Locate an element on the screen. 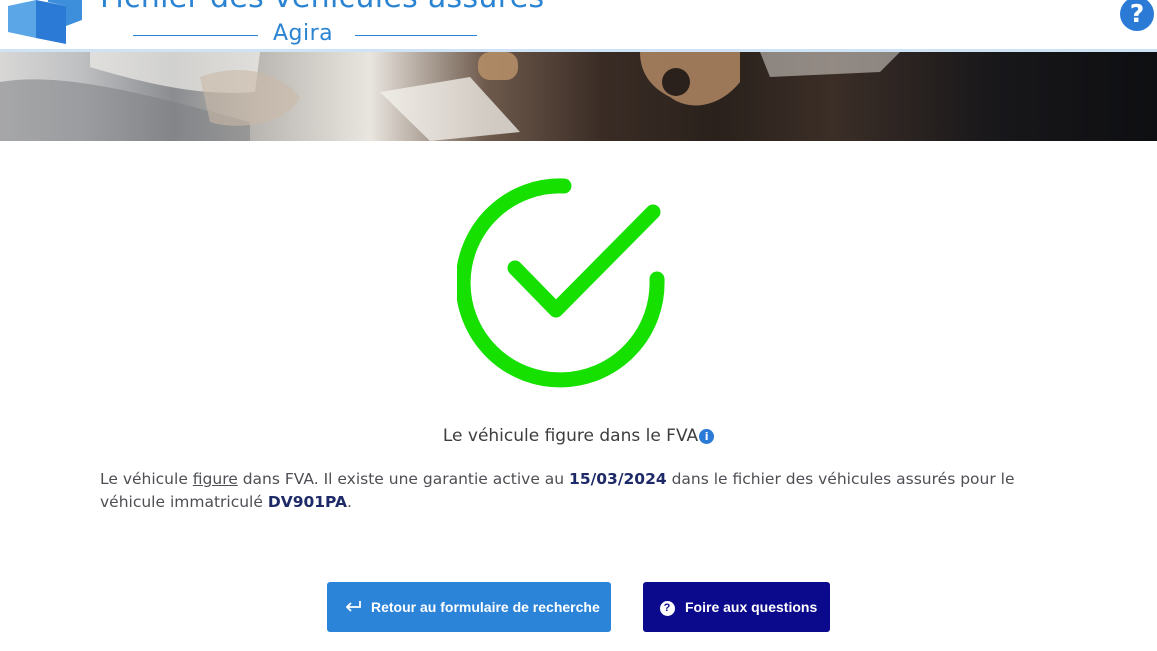  faq-label: Foire aux questions is located at coordinates (751, 607).